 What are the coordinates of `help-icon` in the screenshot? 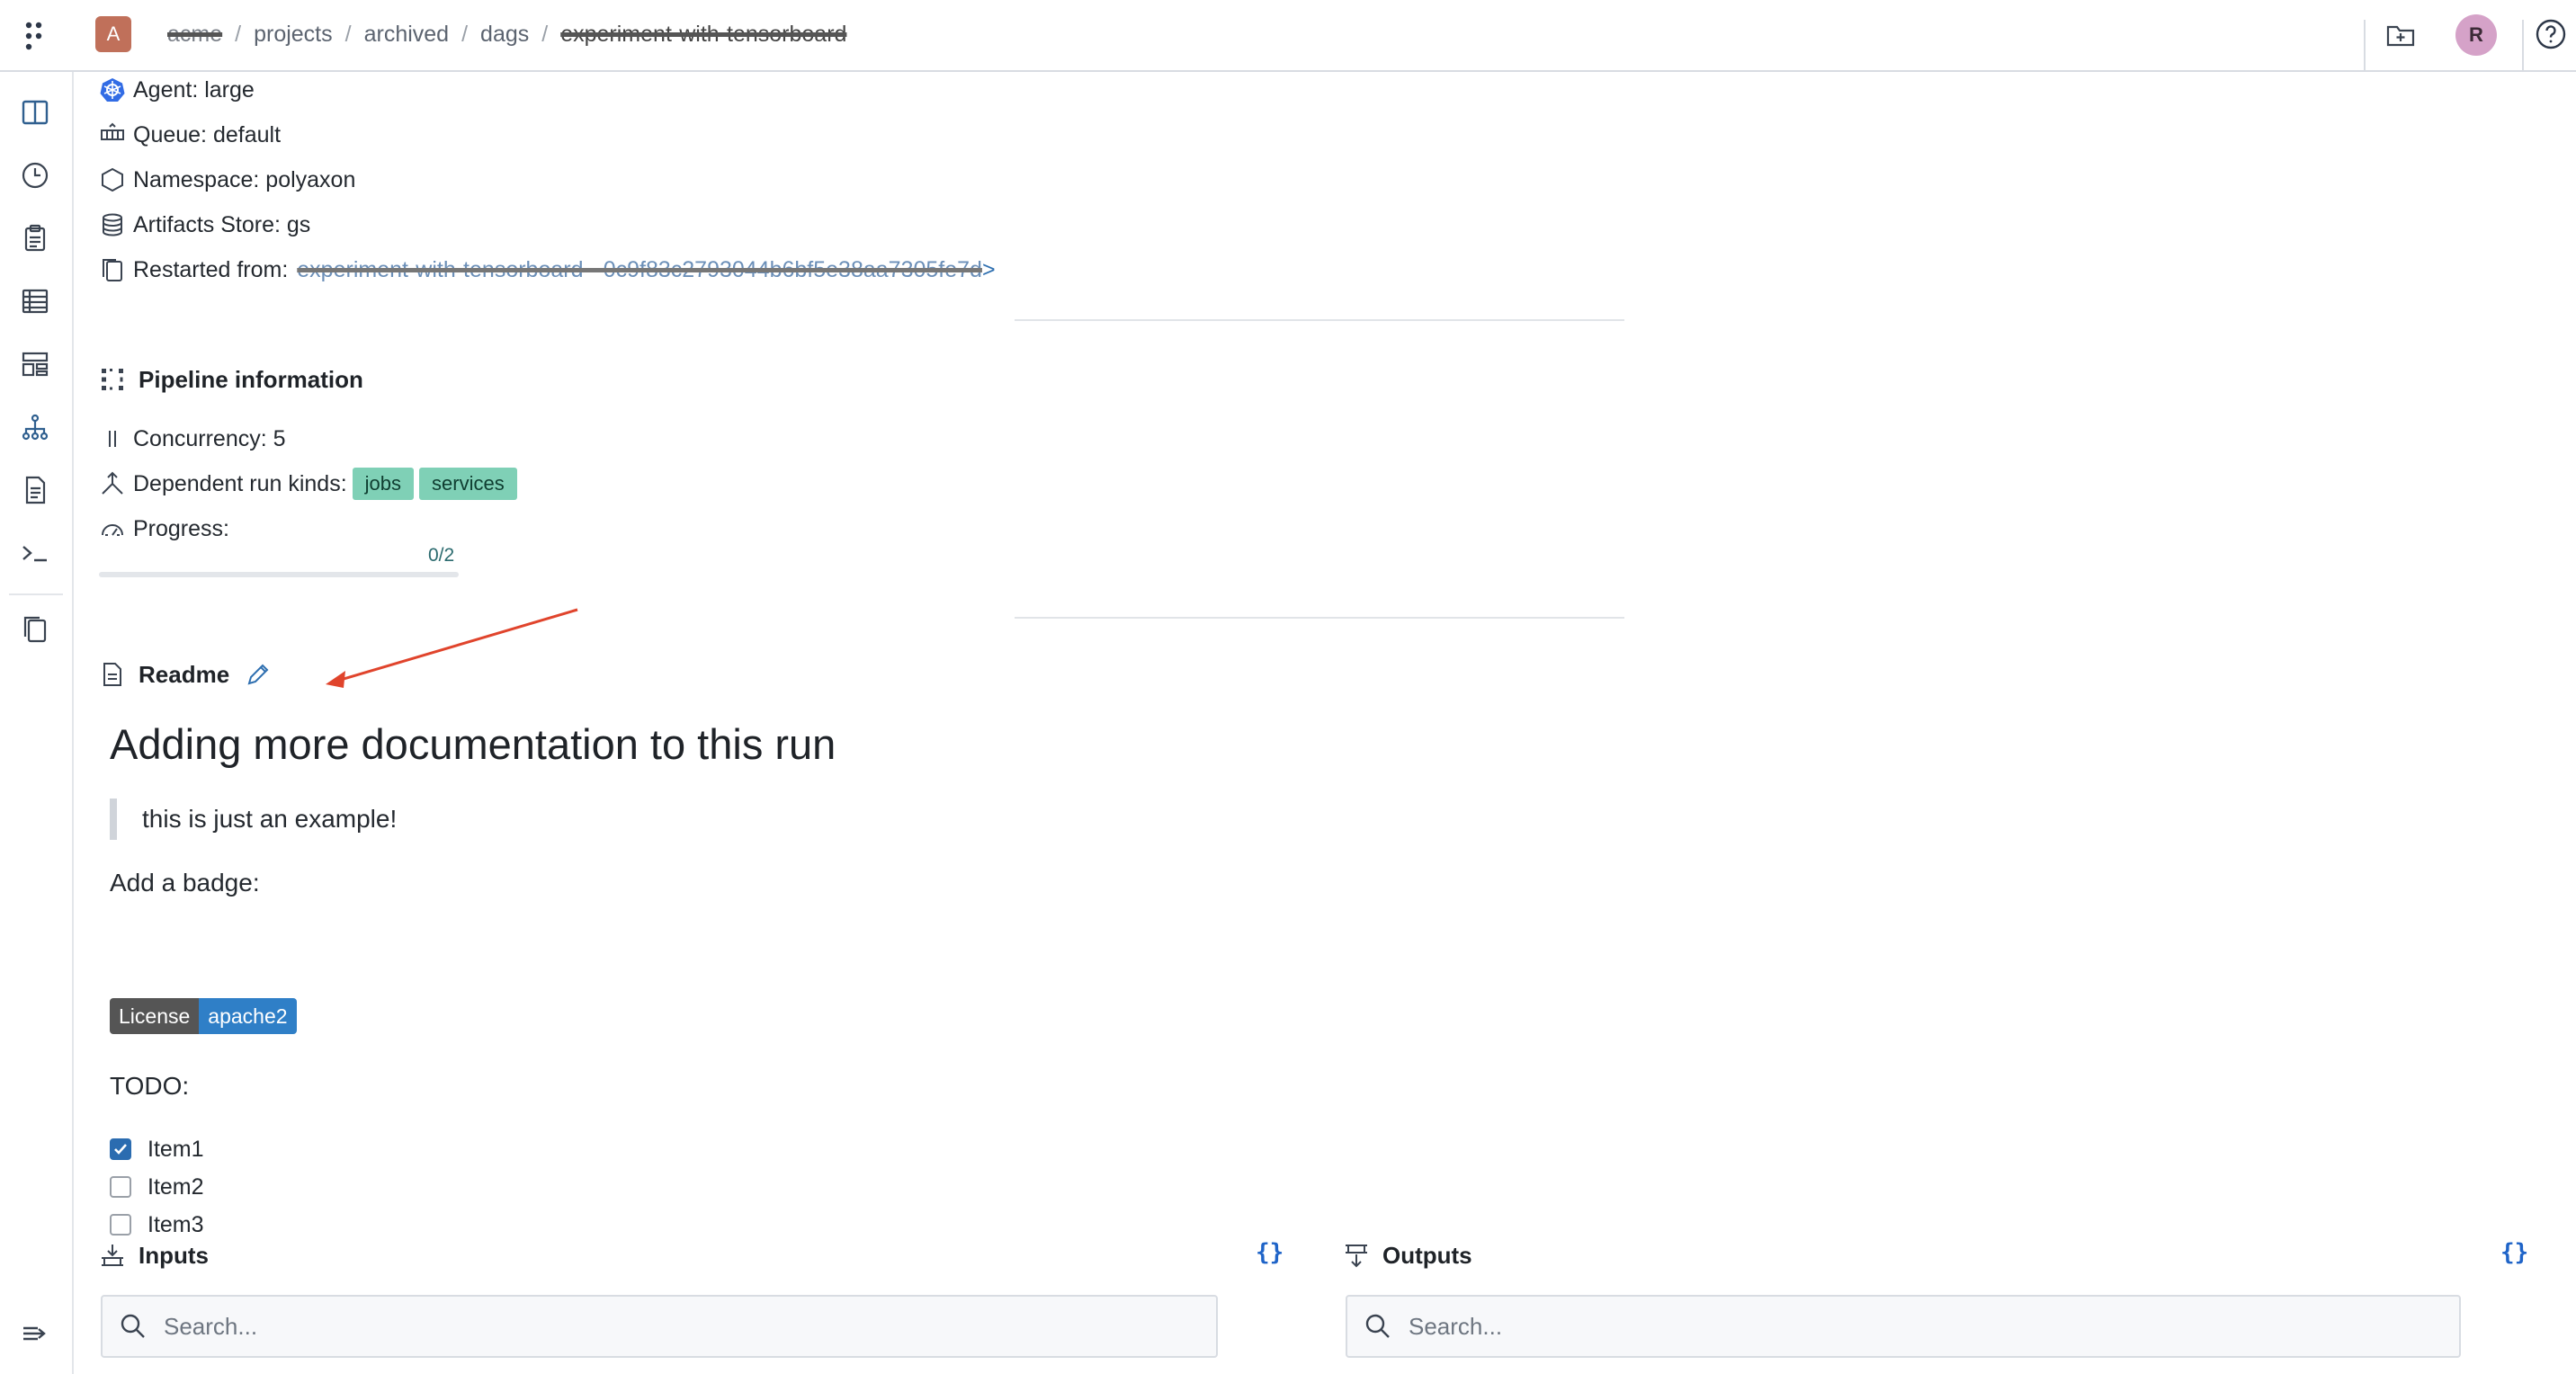 It's located at (2551, 34).